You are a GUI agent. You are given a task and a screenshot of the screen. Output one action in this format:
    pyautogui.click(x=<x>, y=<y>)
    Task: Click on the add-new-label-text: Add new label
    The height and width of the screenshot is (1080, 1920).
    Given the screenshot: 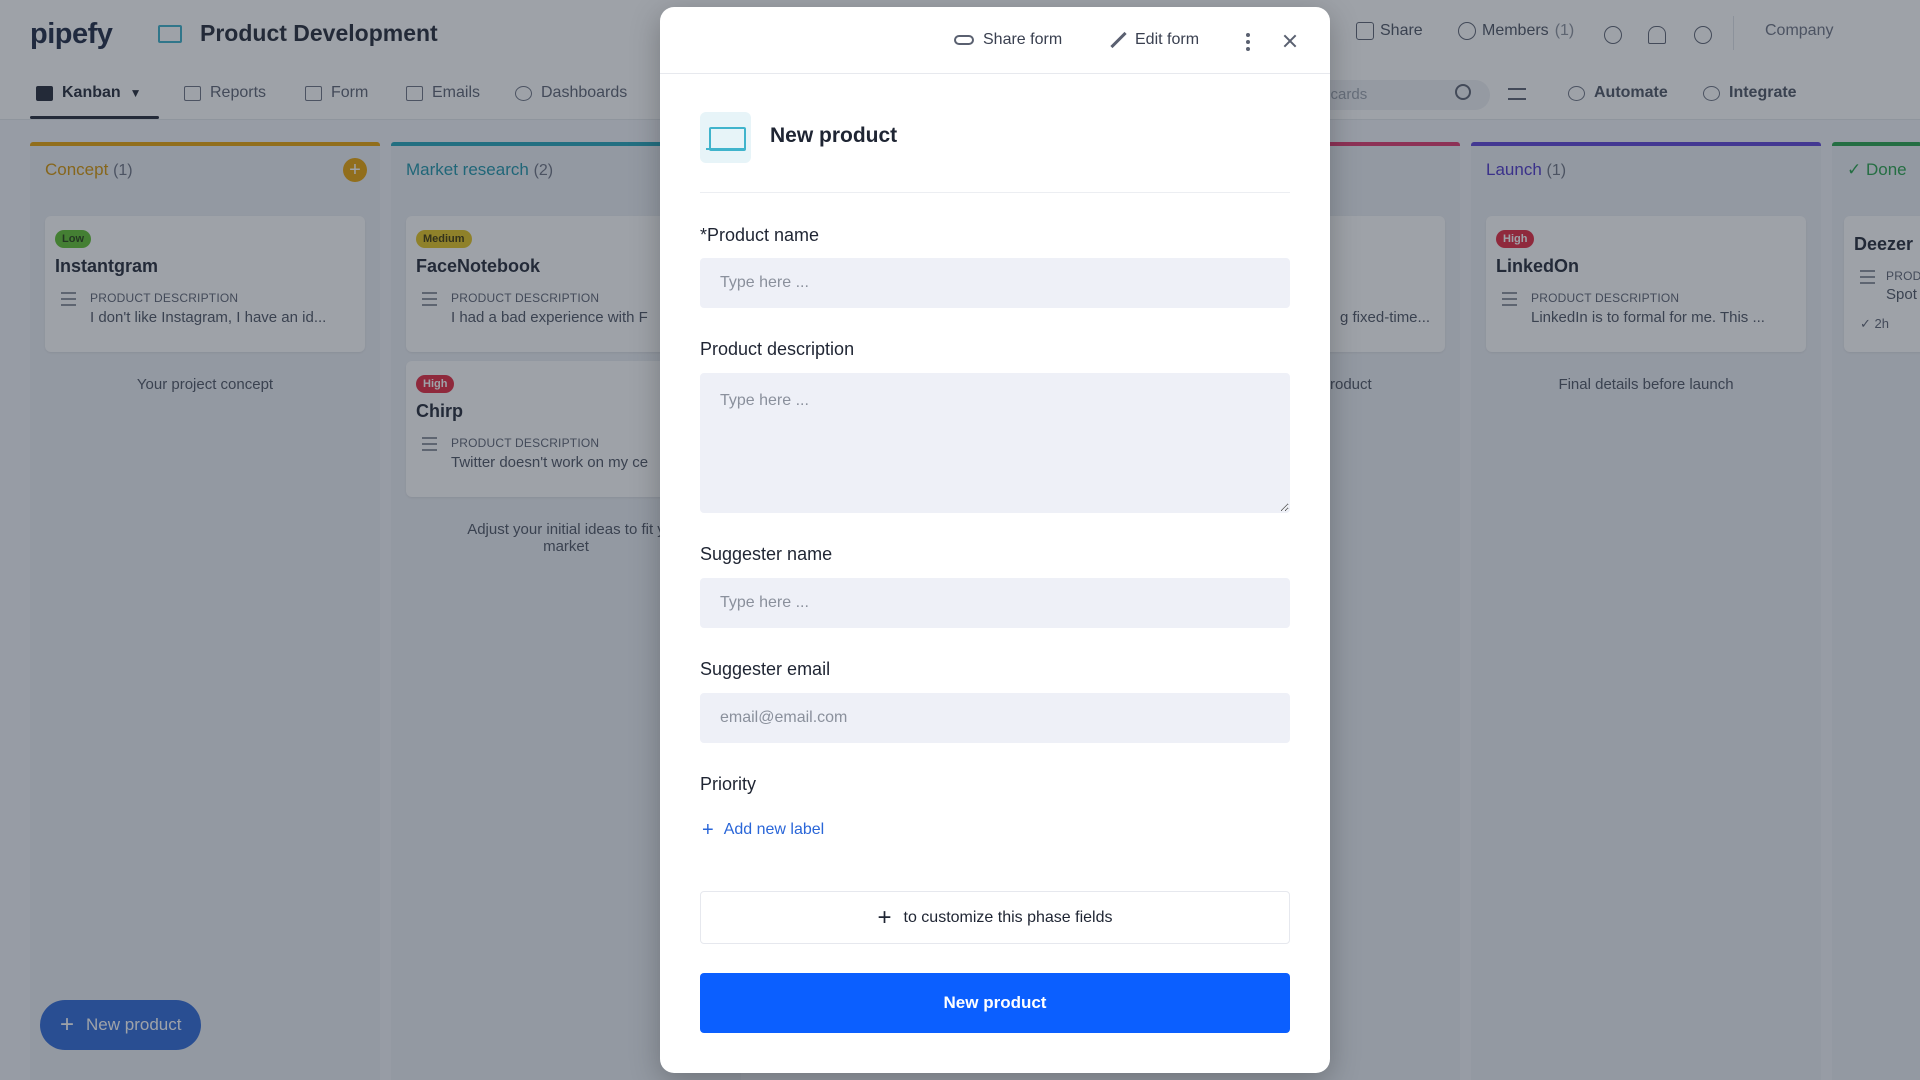 What is the action you would take?
    pyautogui.click(x=774, y=829)
    